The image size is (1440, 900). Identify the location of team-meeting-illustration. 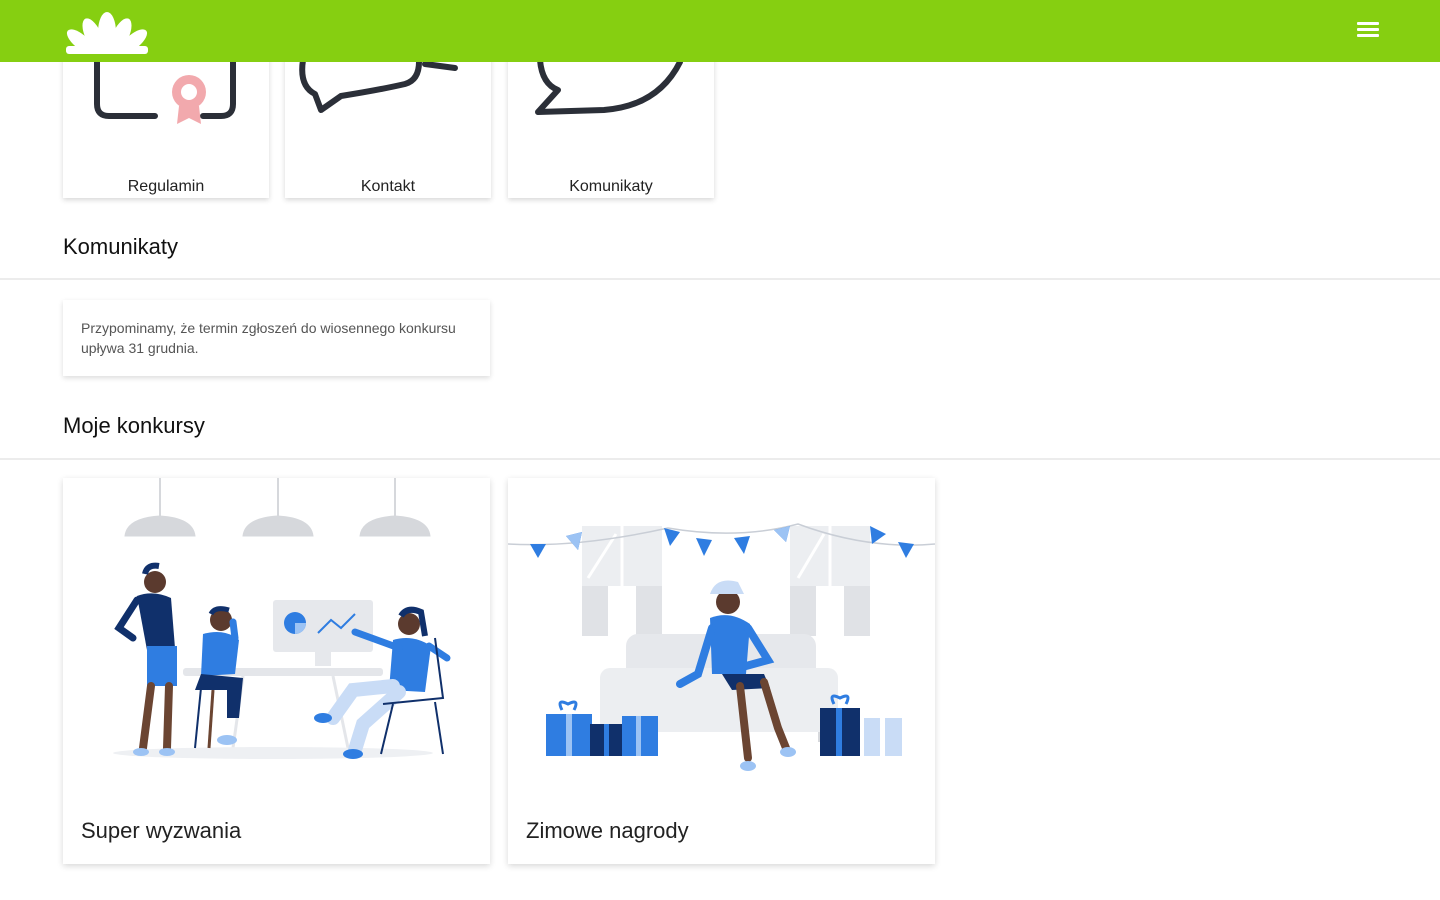
(282, 618).